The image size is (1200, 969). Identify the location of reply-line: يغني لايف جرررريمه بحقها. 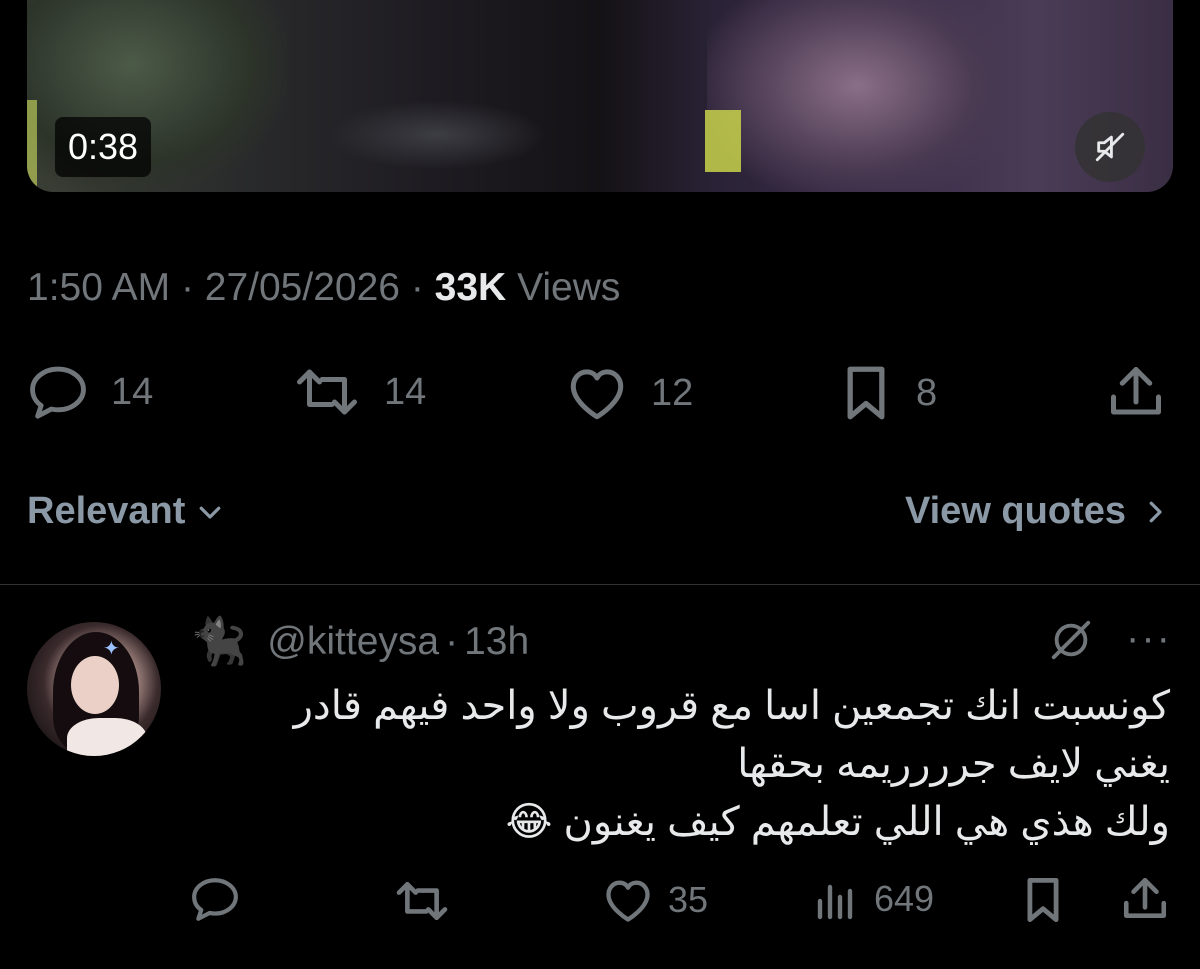
(953, 764).